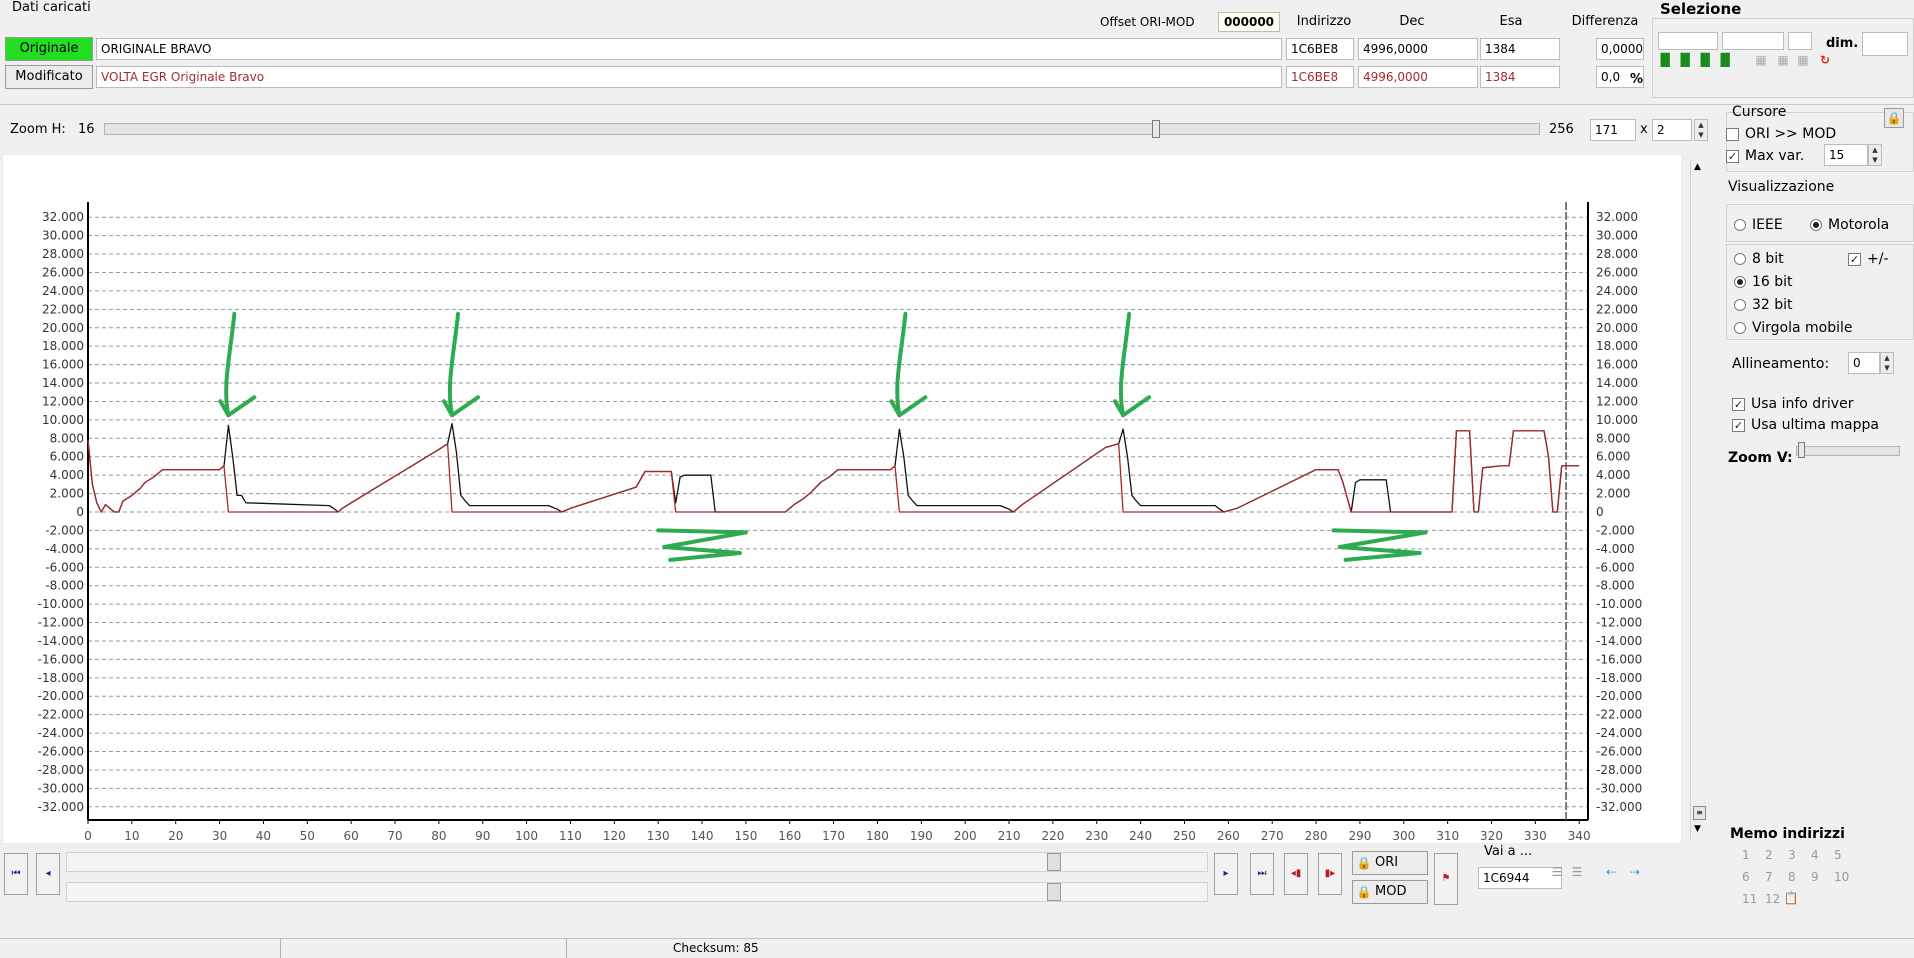  I want to click on bits-option: 8 bit, so click(1759, 259).